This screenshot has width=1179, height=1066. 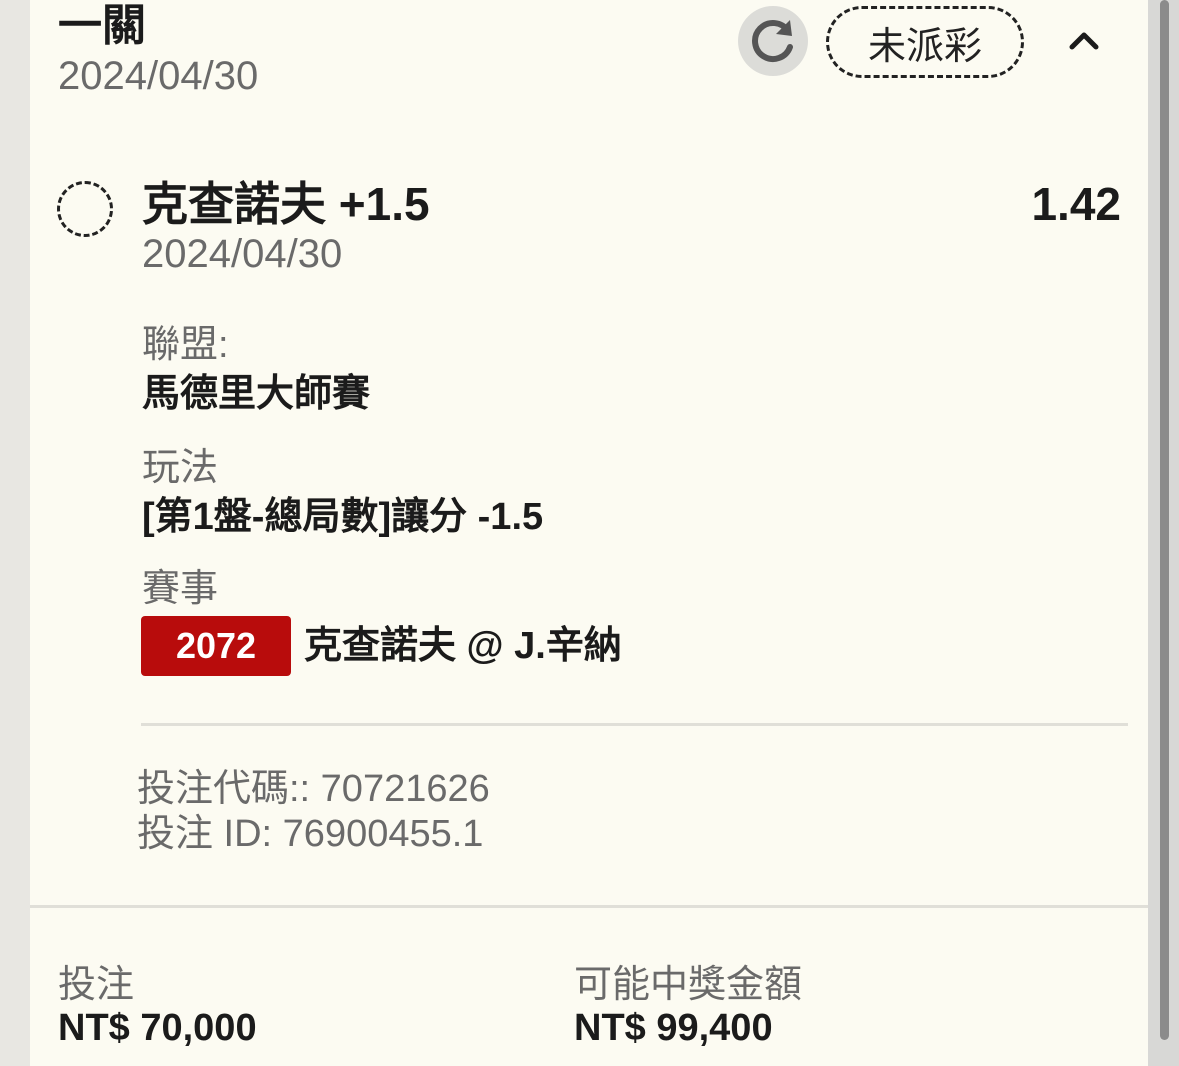 What do you see at coordinates (158, 76) in the screenshot?
I see `ticket-date: 2024/04/30` at bounding box center [158, 76].